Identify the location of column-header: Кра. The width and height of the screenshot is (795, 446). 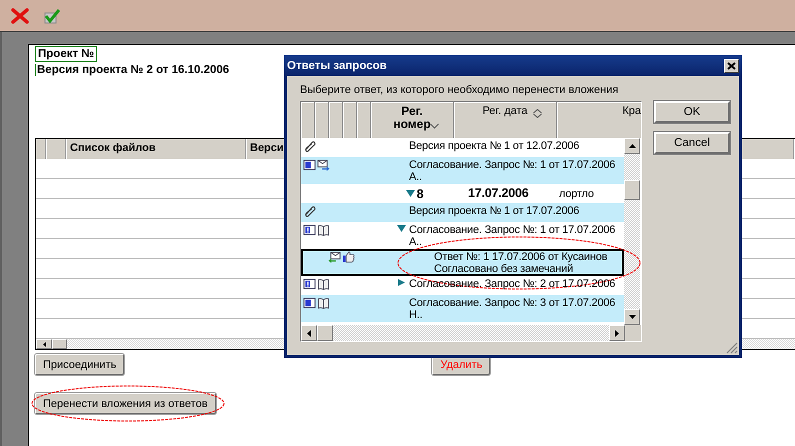
(631, 111).